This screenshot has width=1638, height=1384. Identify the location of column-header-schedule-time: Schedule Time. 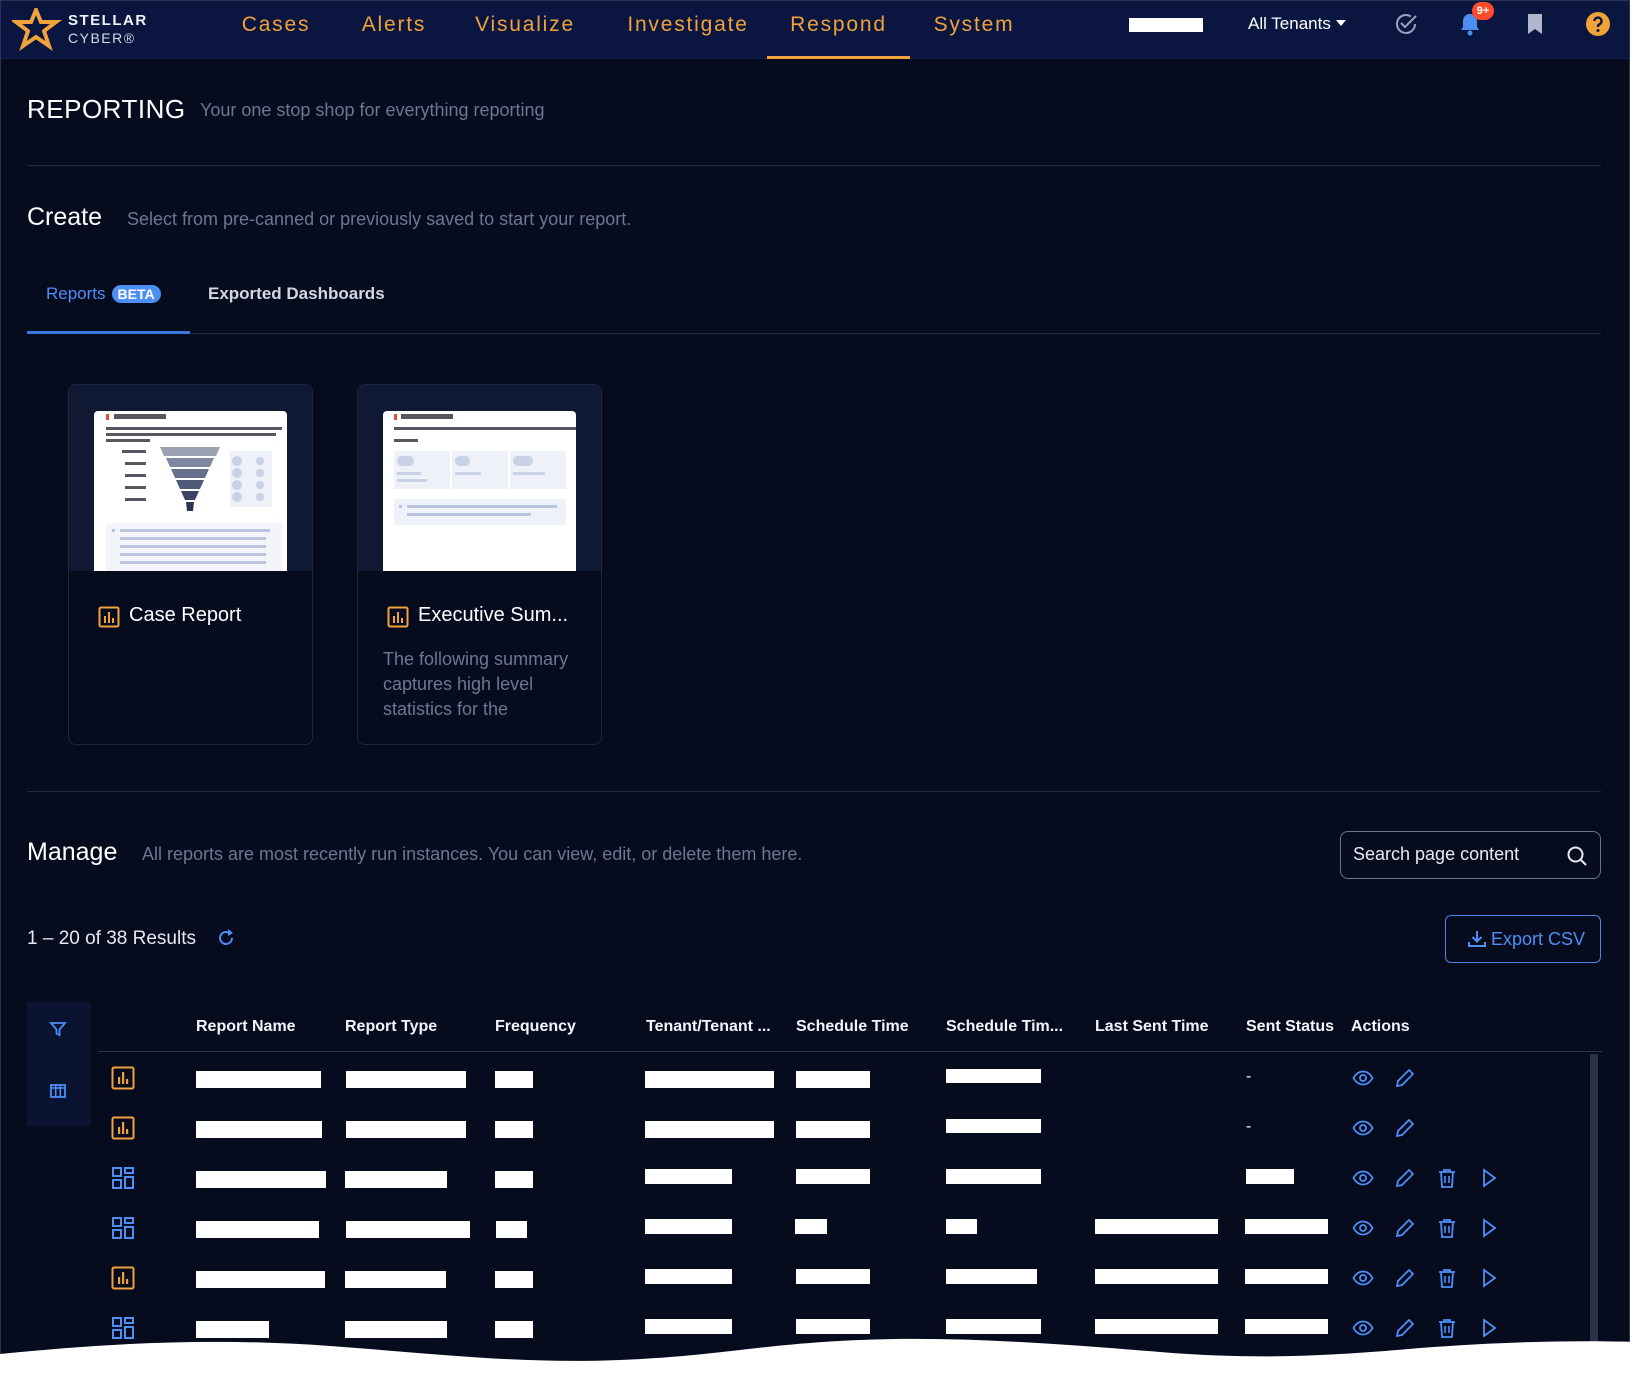
(852, 1027).